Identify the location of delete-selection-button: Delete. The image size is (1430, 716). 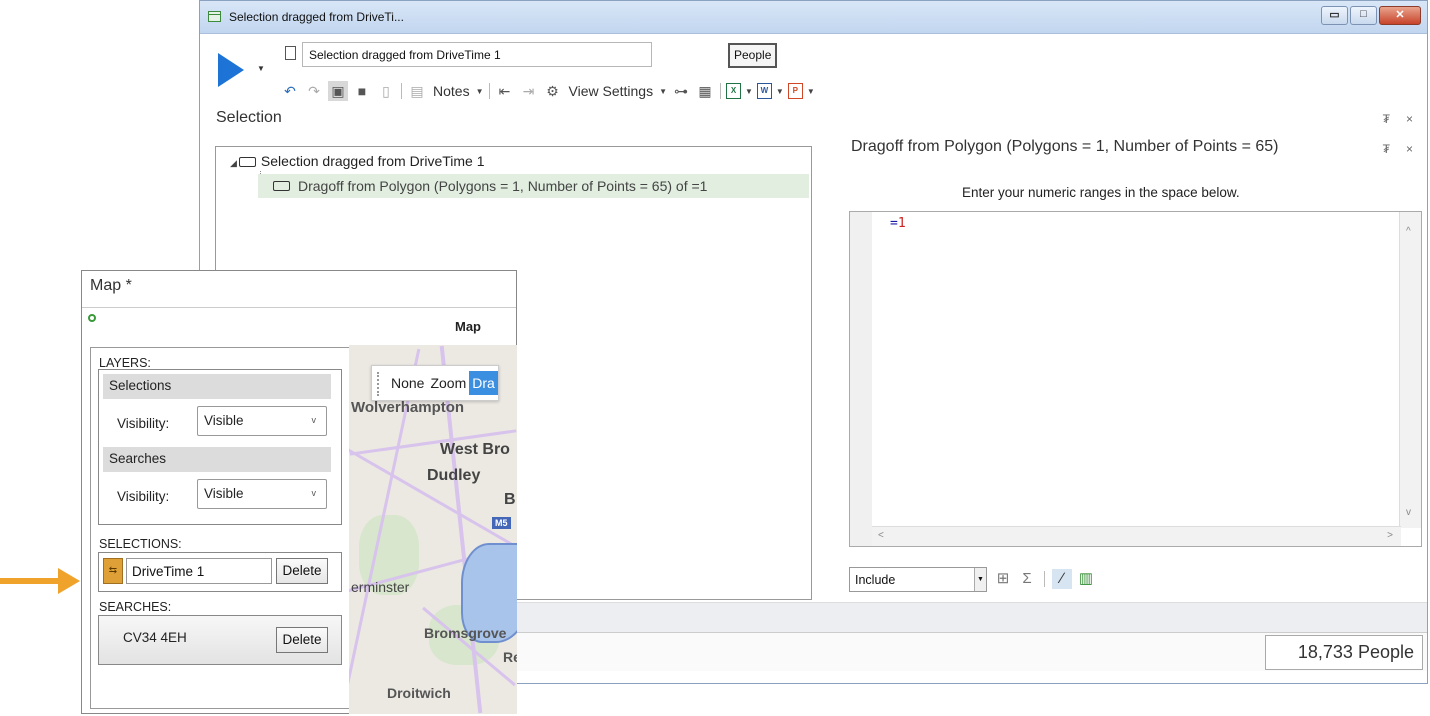
(302, 571).